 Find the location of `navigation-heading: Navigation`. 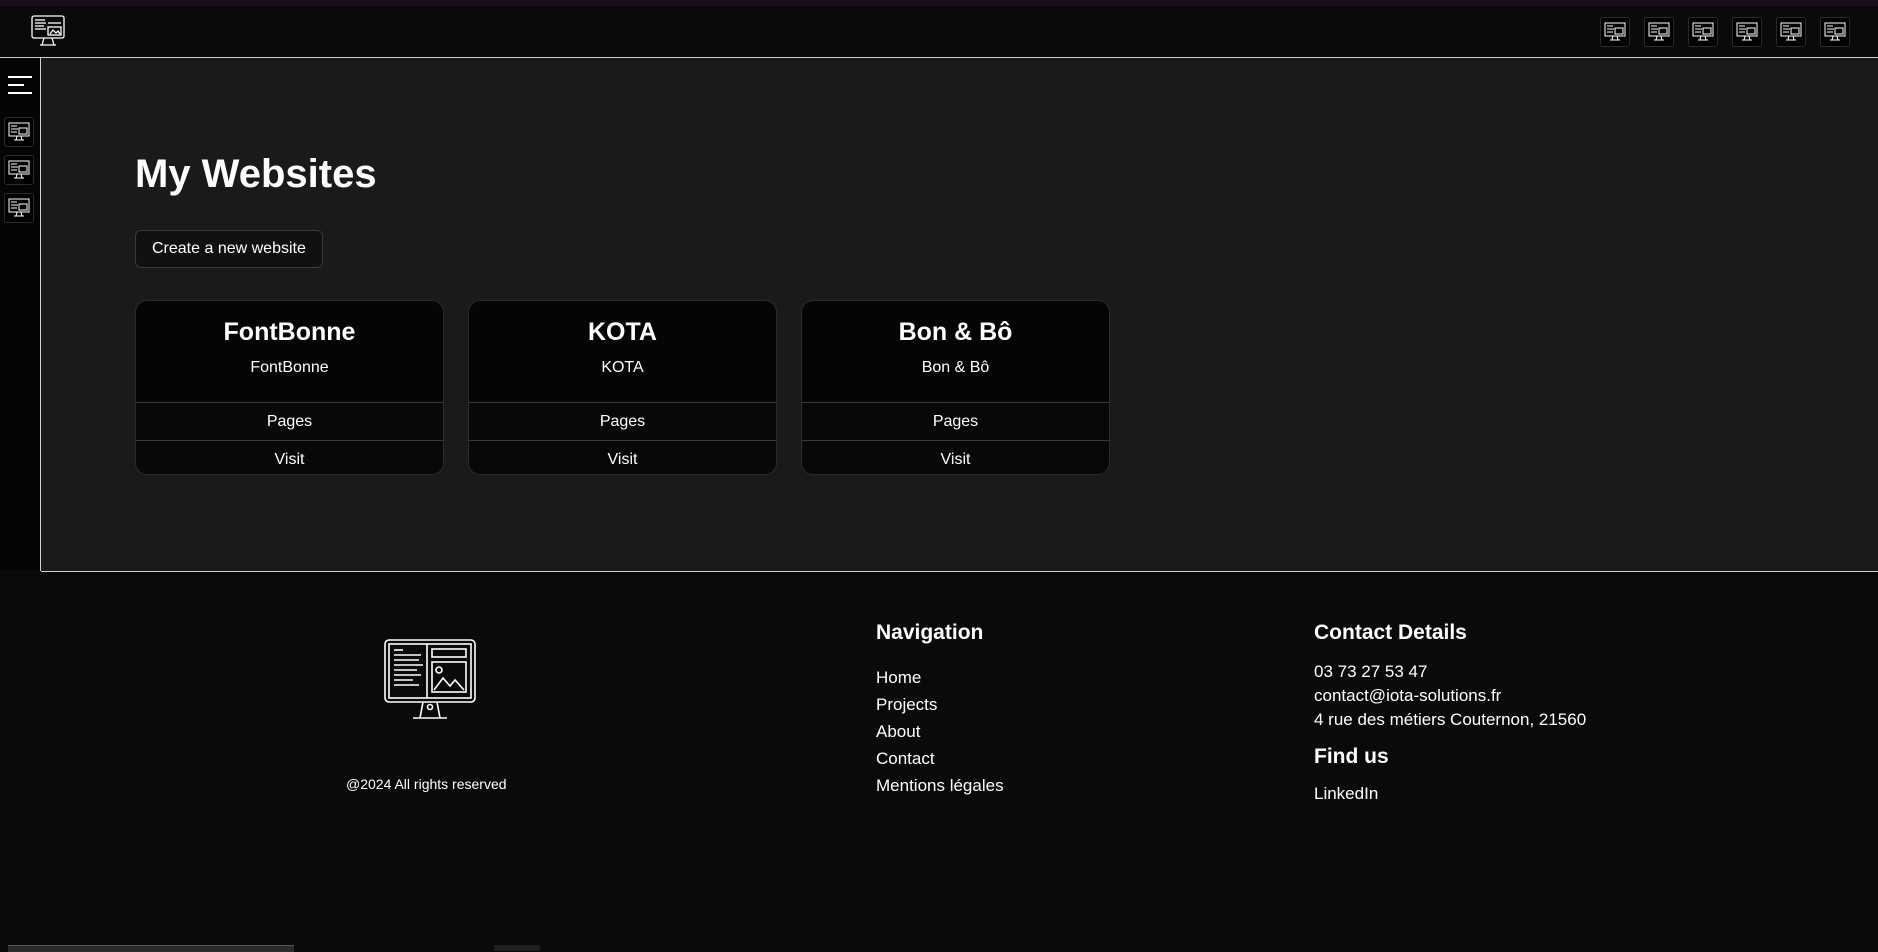

navigation-heading: Navigation is located at coordinates (930, 632).